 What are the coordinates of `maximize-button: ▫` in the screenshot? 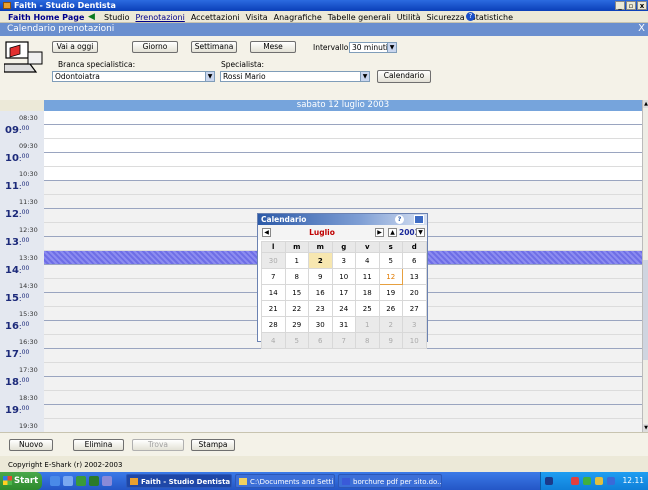 It's located at (631, 5).